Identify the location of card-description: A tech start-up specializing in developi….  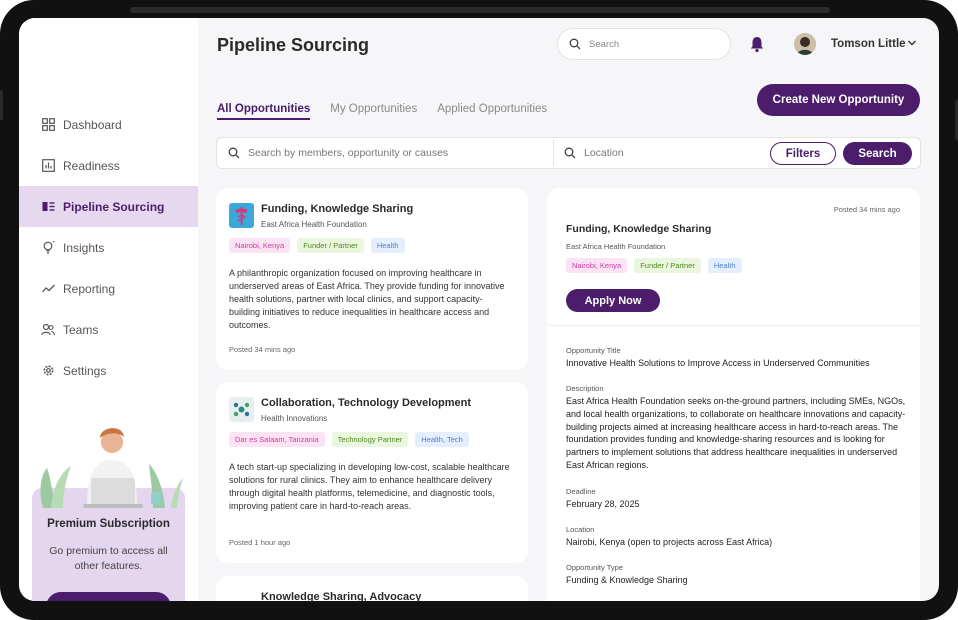
(369, 486).